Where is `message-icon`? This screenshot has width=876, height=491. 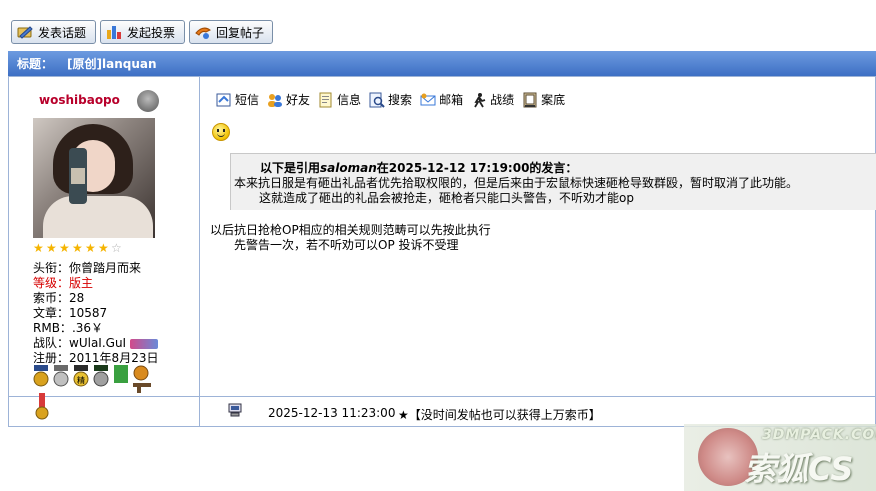 message-icon is located at coordinates (224, 100).